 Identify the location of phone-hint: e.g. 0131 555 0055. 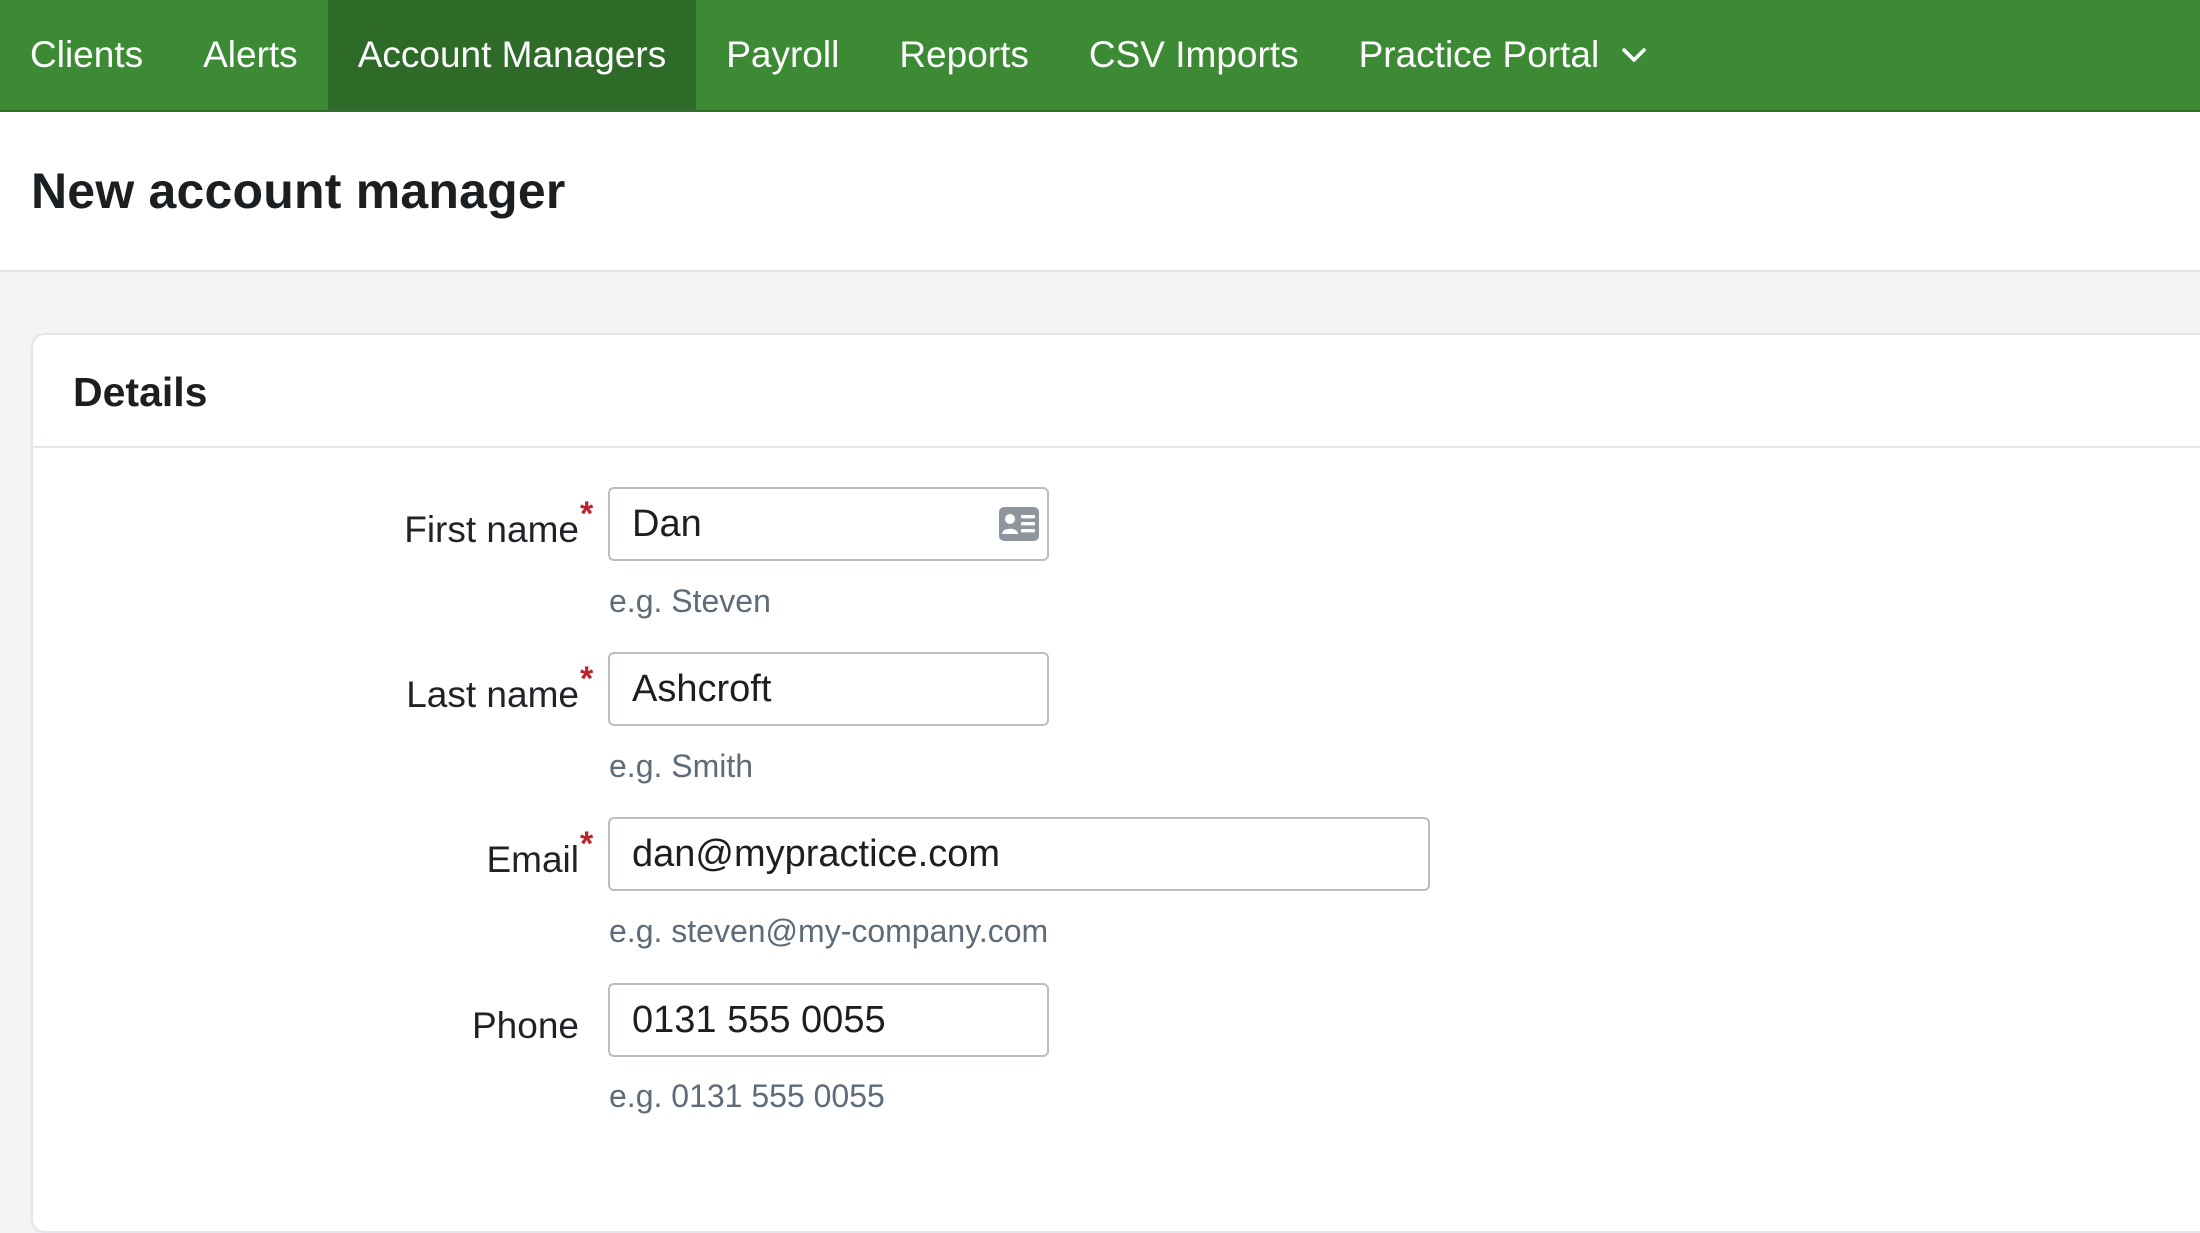
(747, 1096).